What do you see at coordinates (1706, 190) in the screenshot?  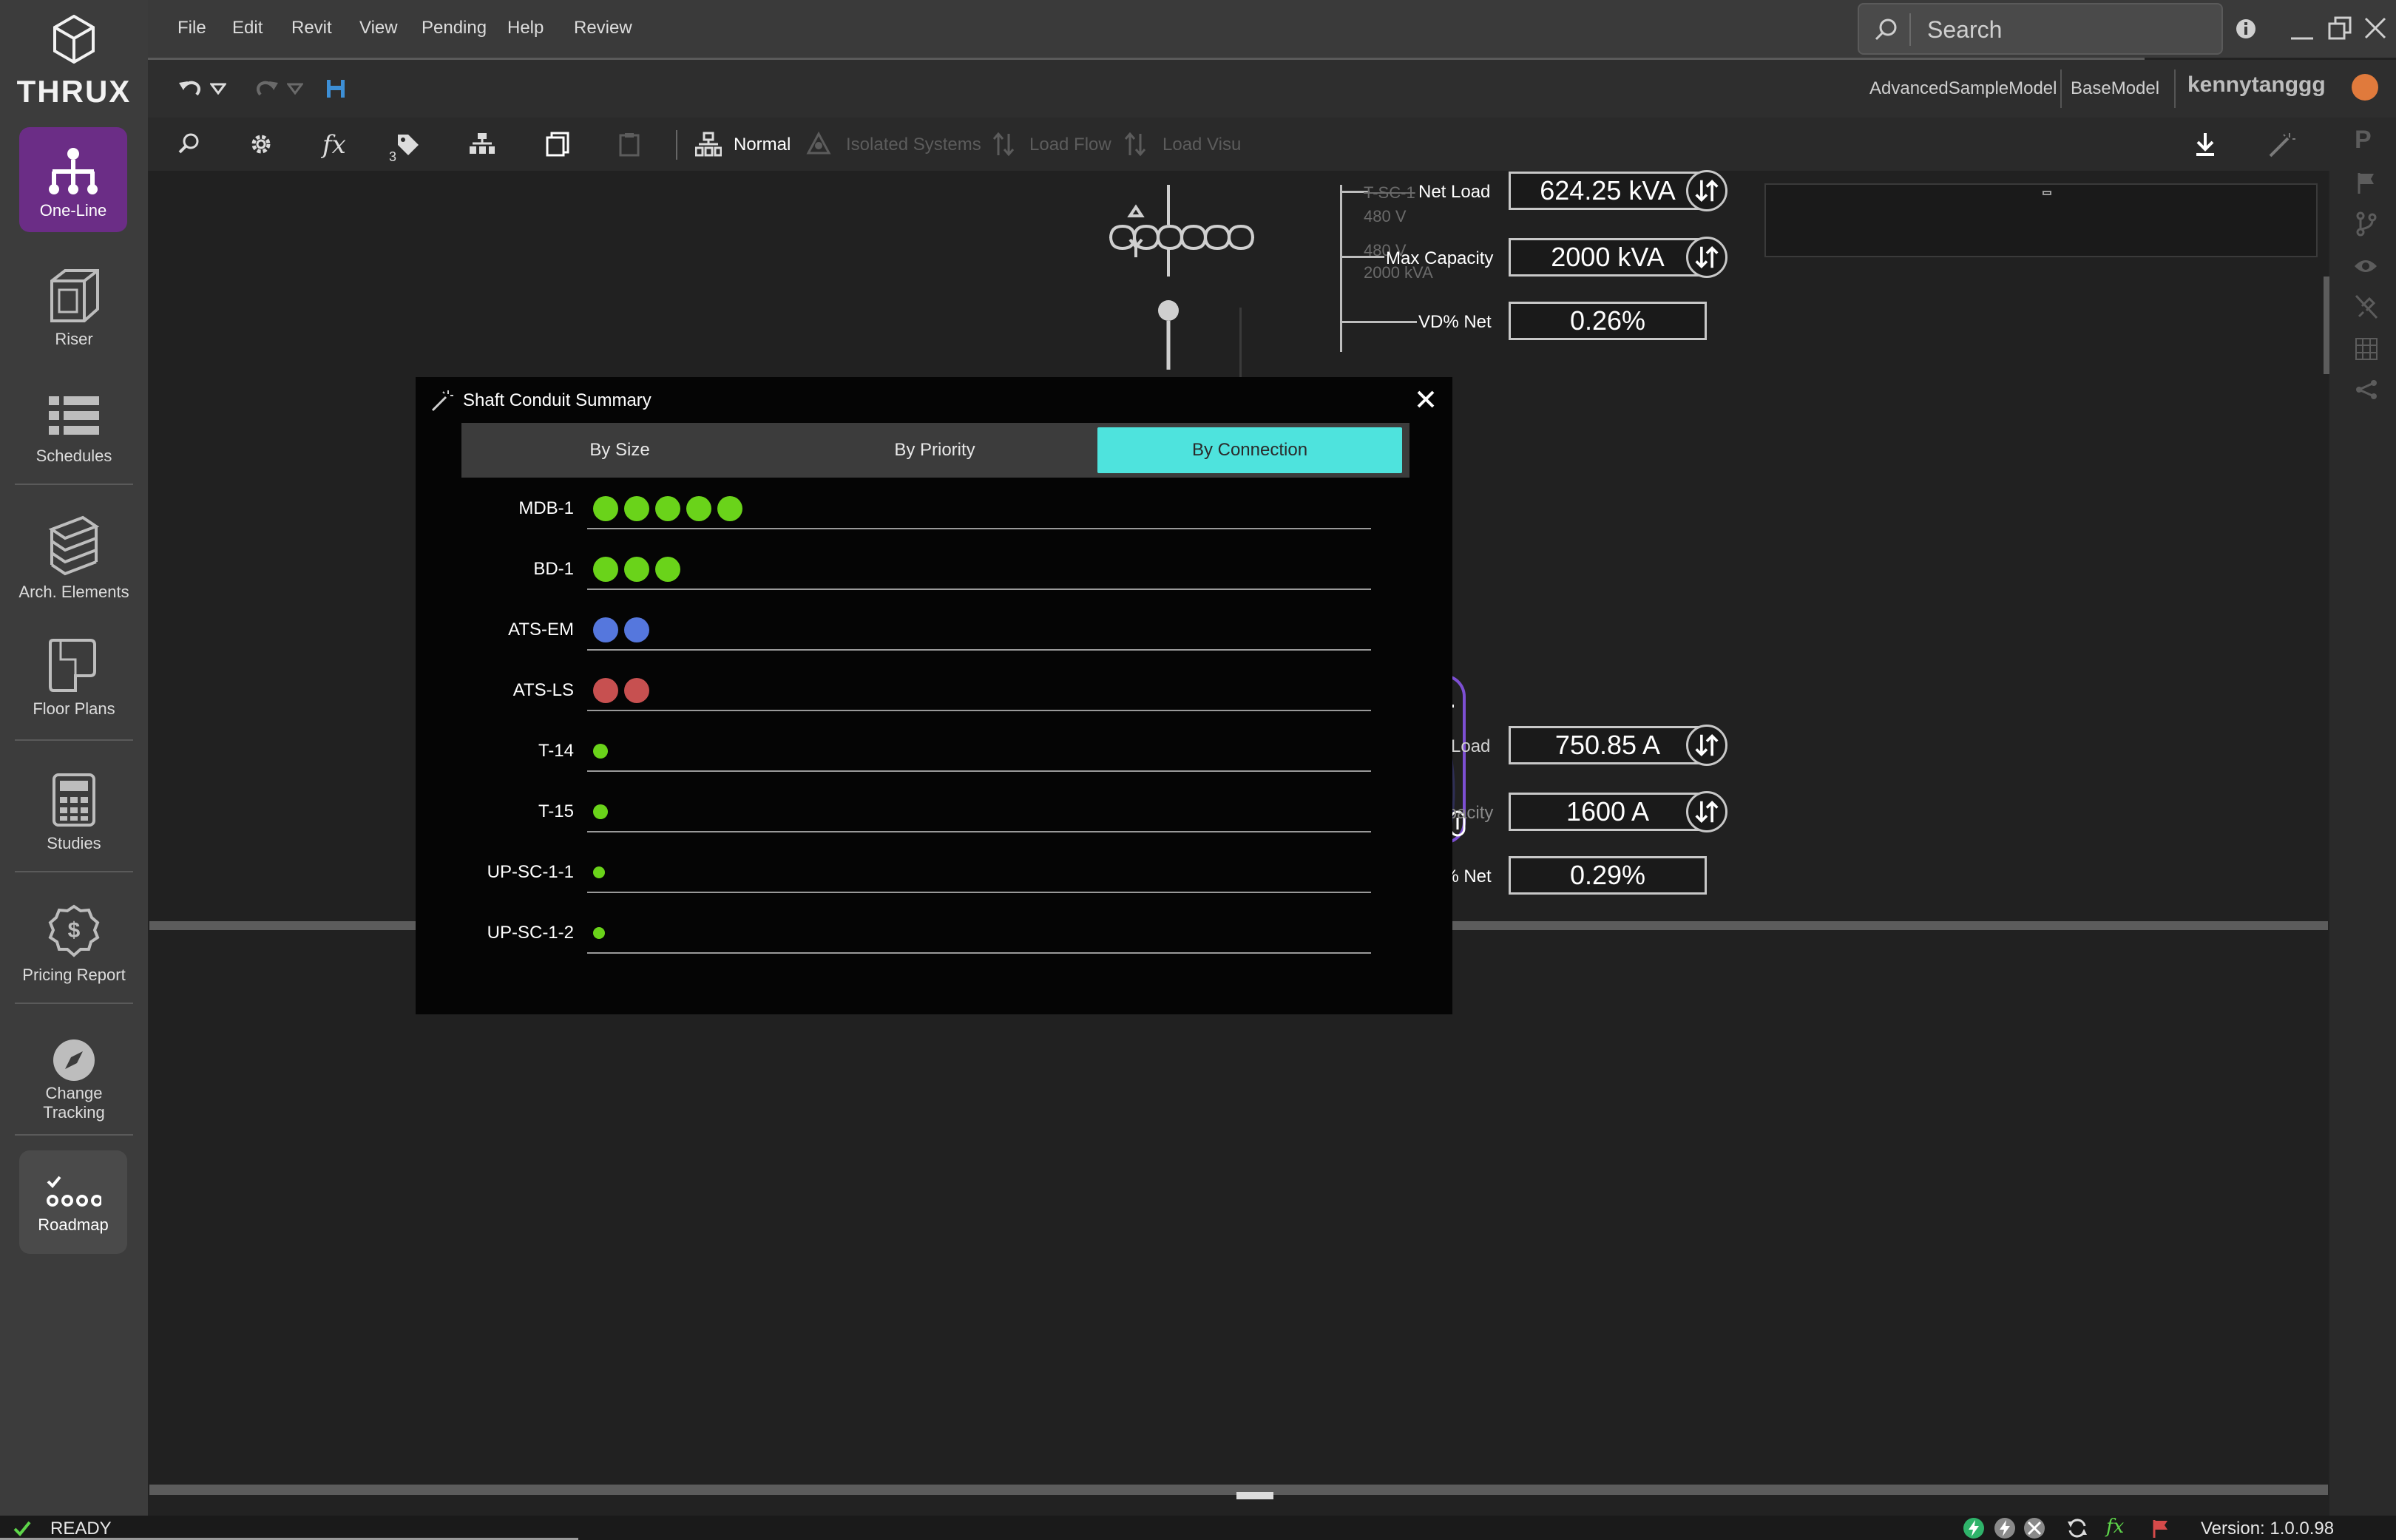 I see `top-net-load-swap-icon` at bounding box center [1706, 190].